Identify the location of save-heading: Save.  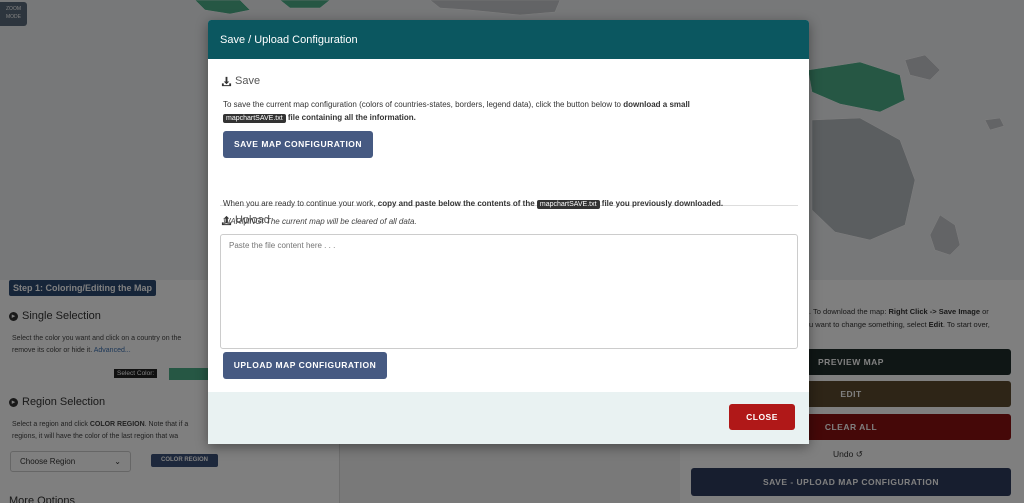
(240, 81).